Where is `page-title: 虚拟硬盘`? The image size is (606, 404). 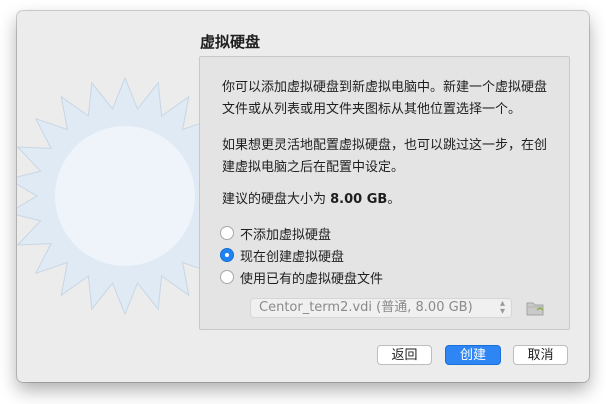
page-title: 虚拟硬盘 is located at coordinates (230, 42).